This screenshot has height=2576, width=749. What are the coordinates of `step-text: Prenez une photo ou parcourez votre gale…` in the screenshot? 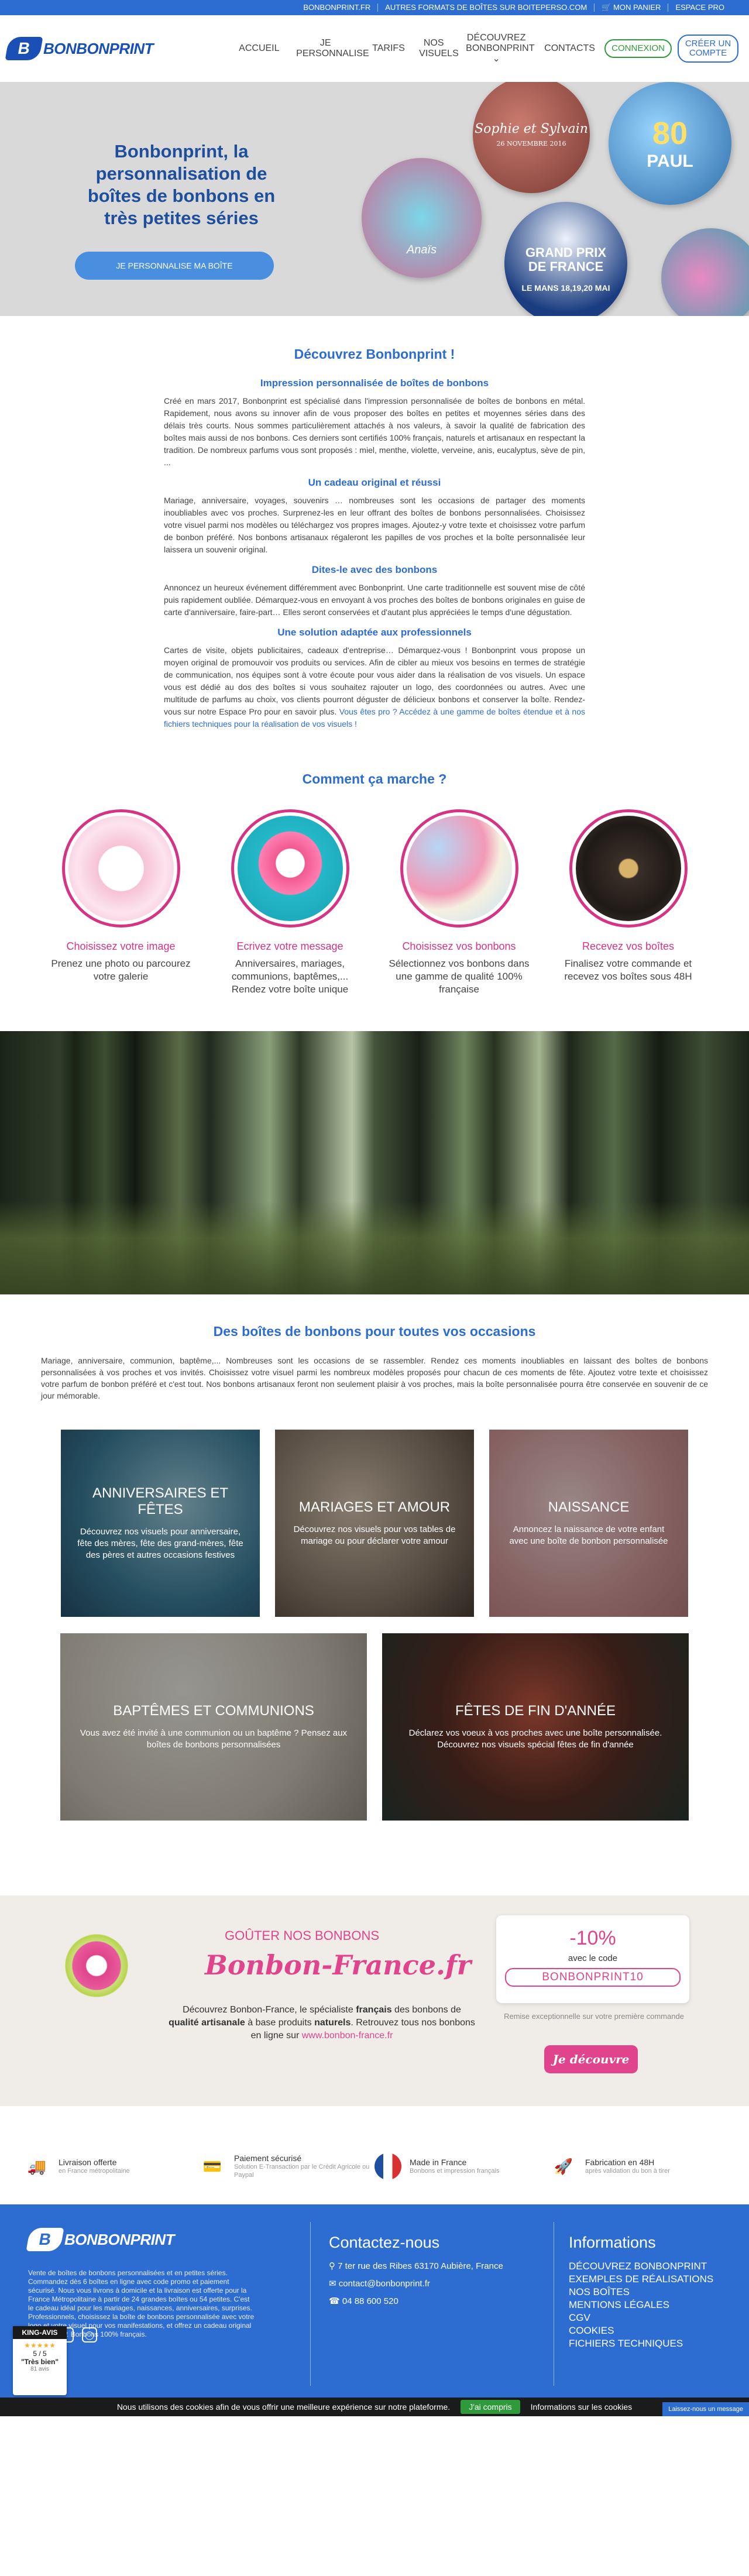 It's located at (121, 970).